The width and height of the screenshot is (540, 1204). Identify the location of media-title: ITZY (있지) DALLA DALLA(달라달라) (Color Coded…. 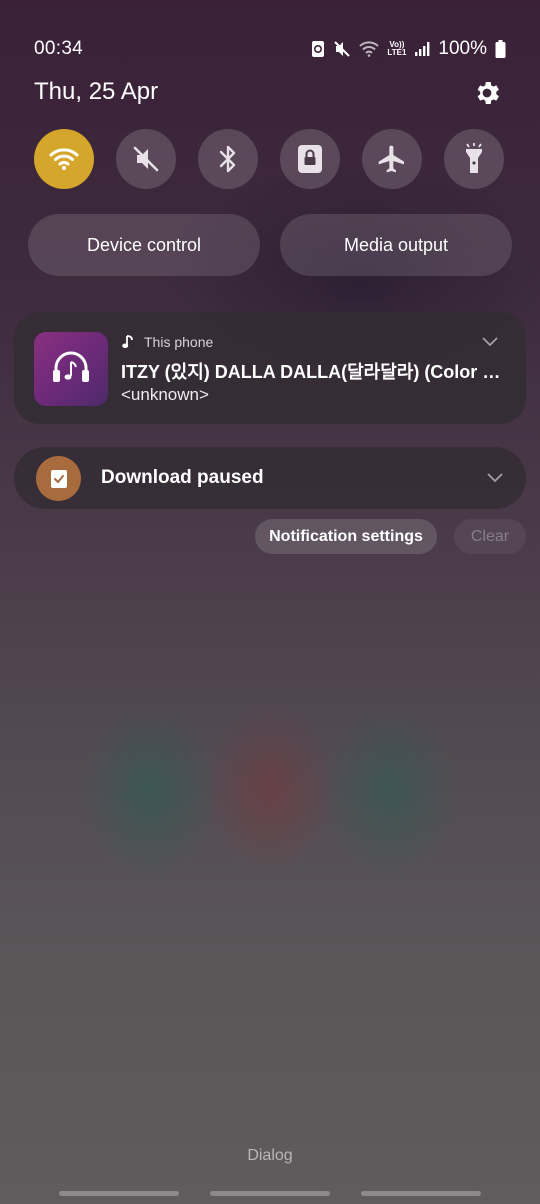
(317, 372).